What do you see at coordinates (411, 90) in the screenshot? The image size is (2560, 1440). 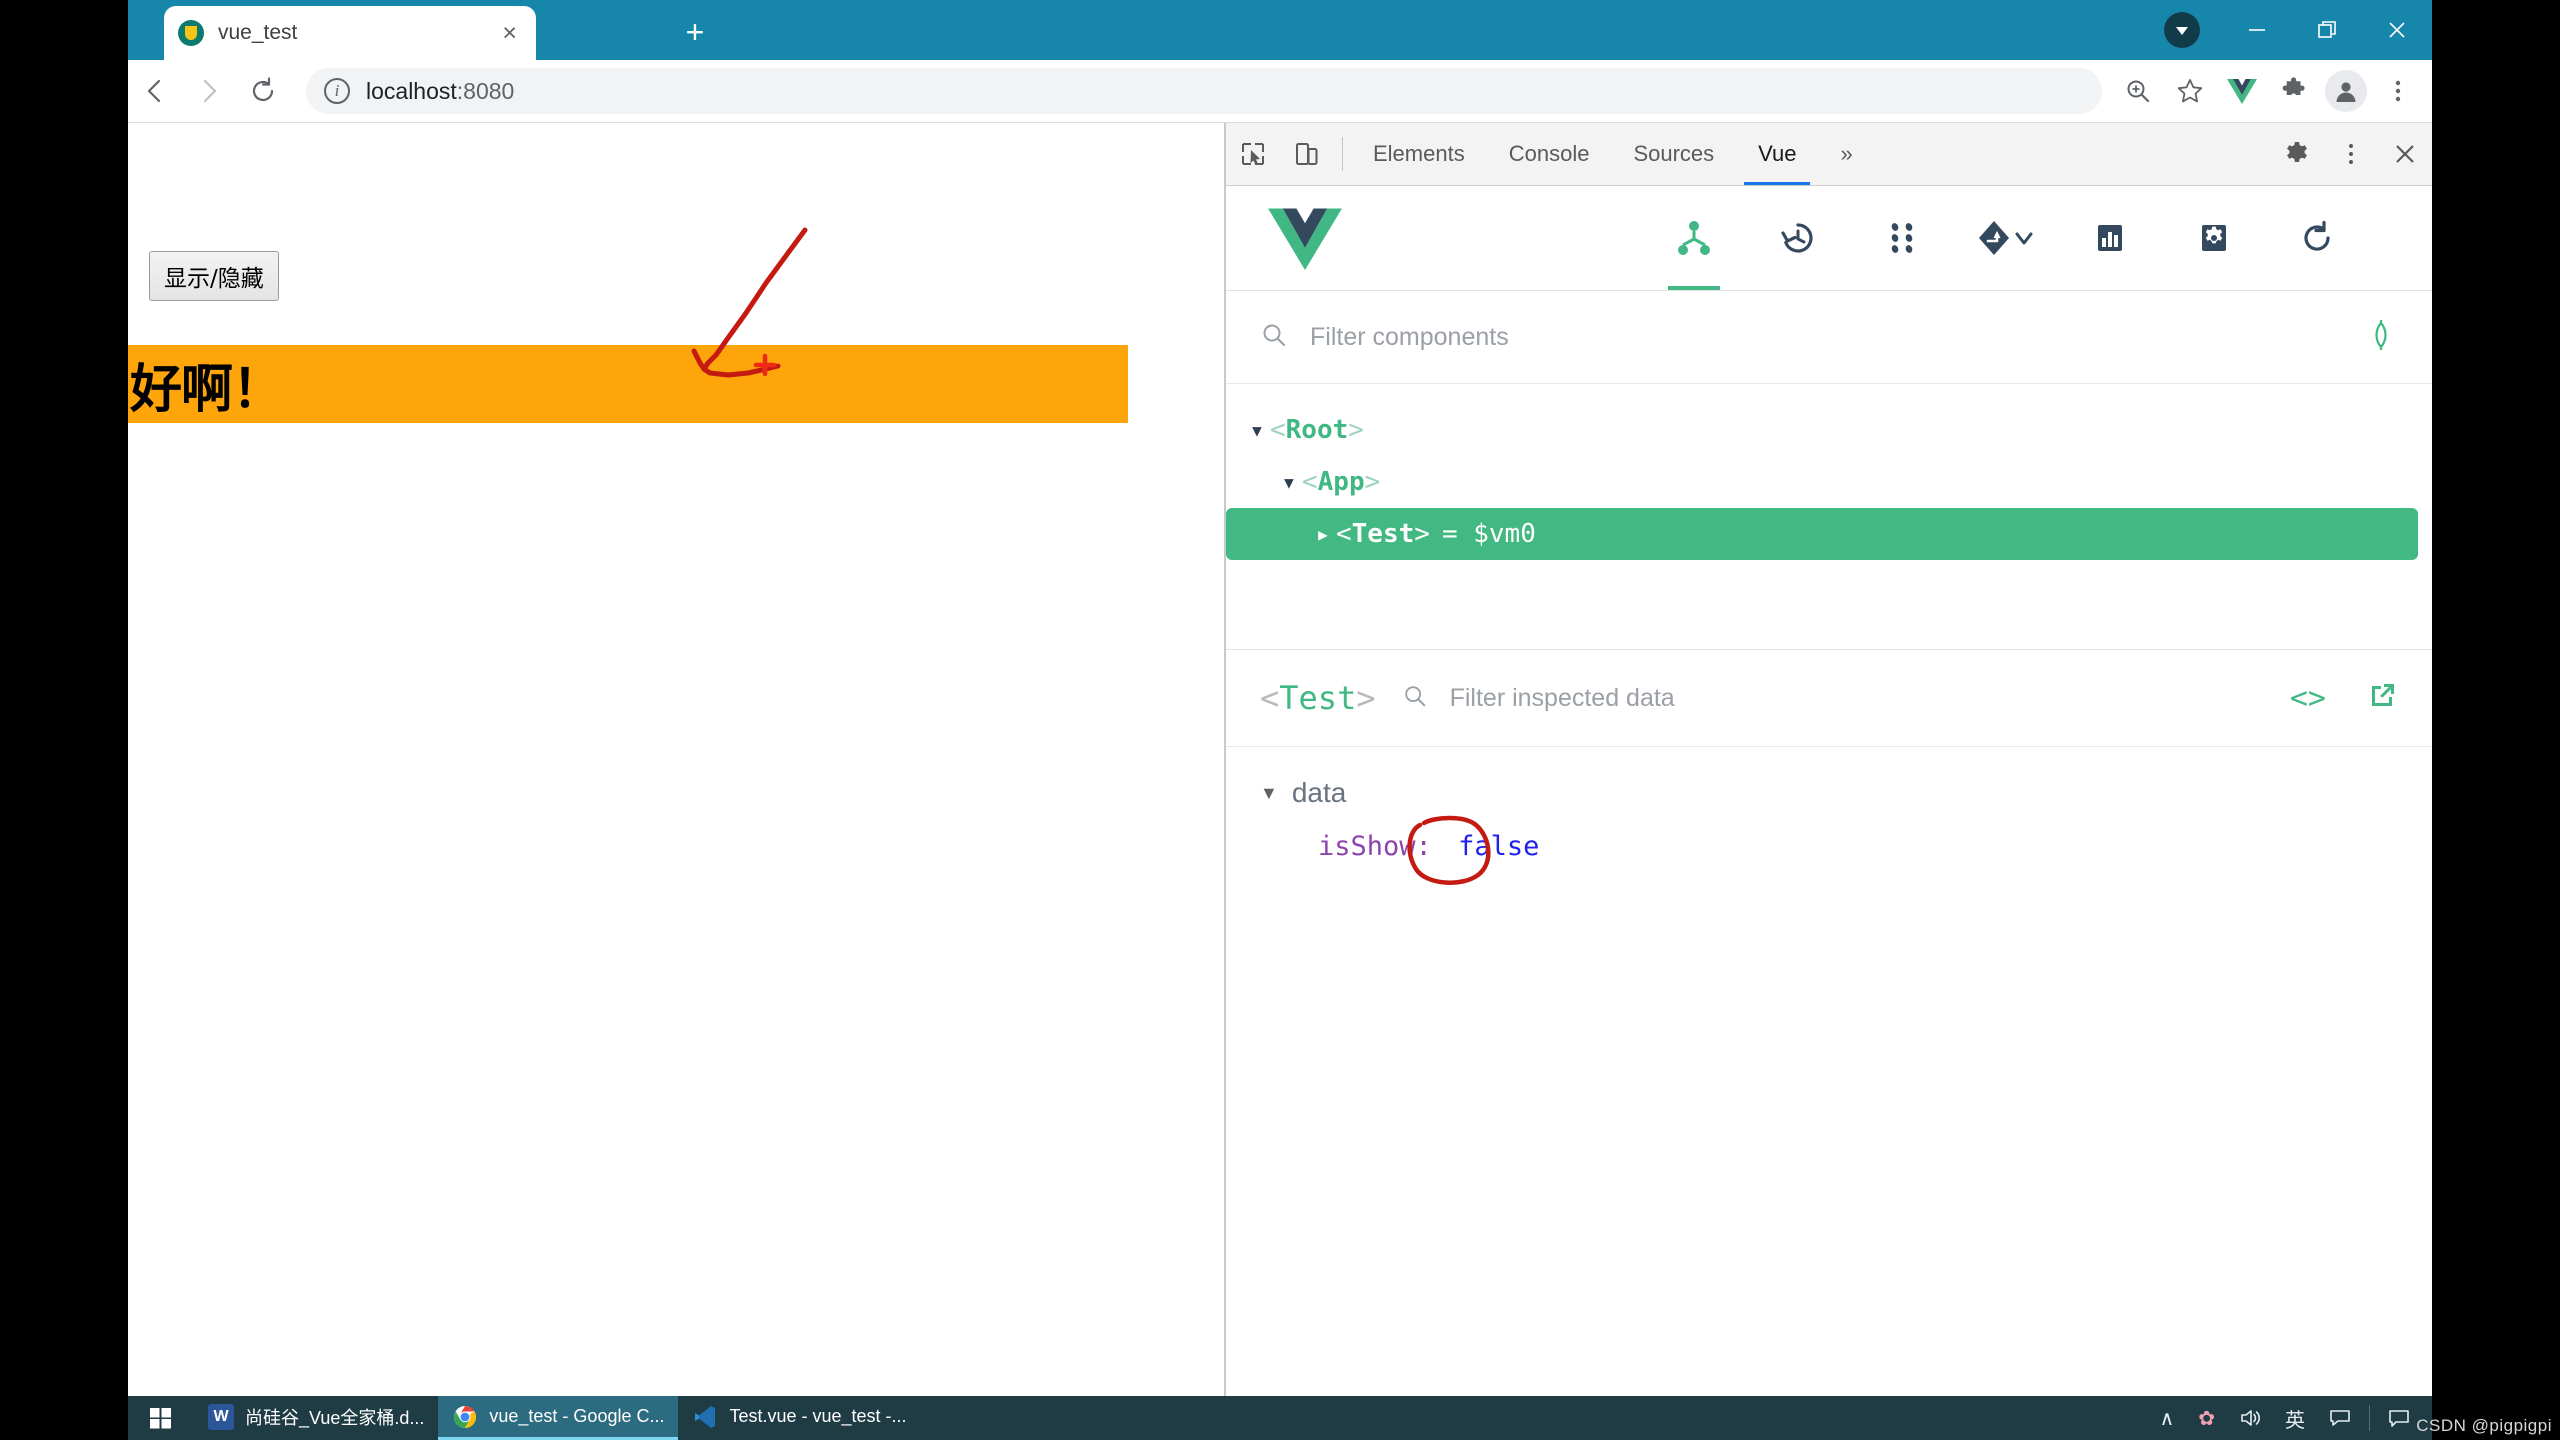 I see `url-host: localhost` at bounding box center [411, 90].